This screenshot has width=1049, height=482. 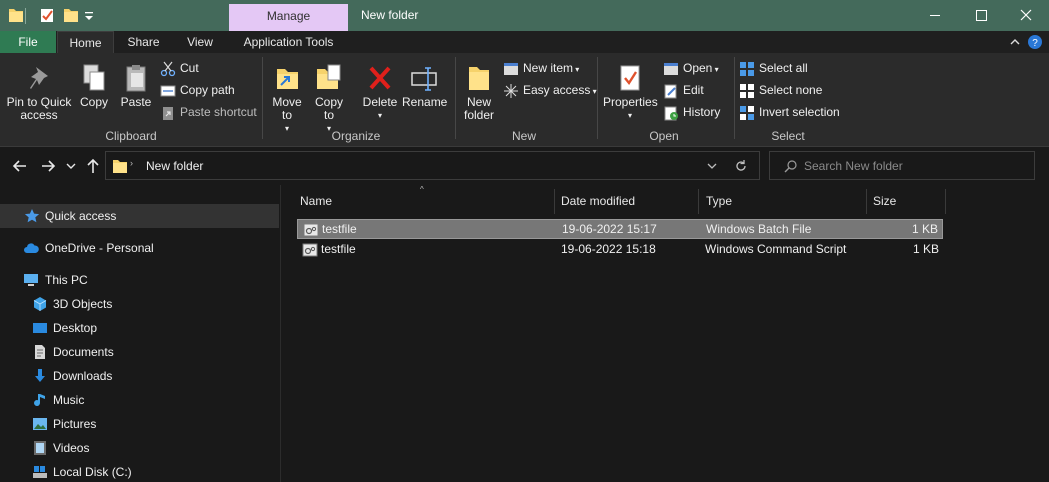 I want to click on invert-selection-button: Invert selection, so click(x=789, y=113).